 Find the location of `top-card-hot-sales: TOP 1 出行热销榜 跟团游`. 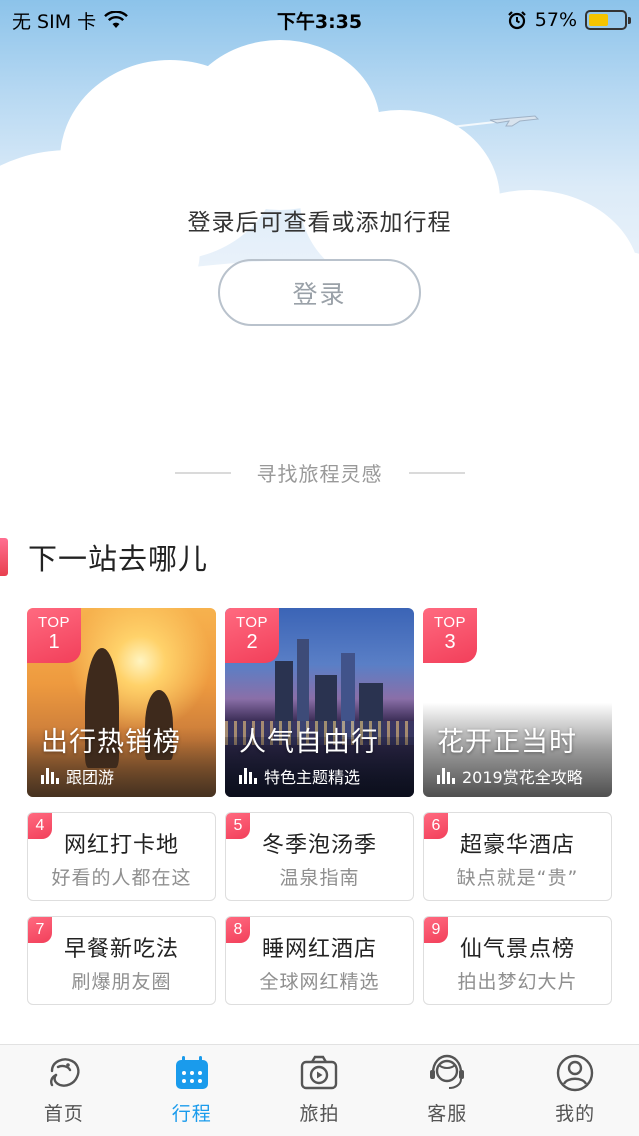

top-card-hot-sales: TOP 1 出行热销榜 跟团游 is located at coordinates (121, 702).